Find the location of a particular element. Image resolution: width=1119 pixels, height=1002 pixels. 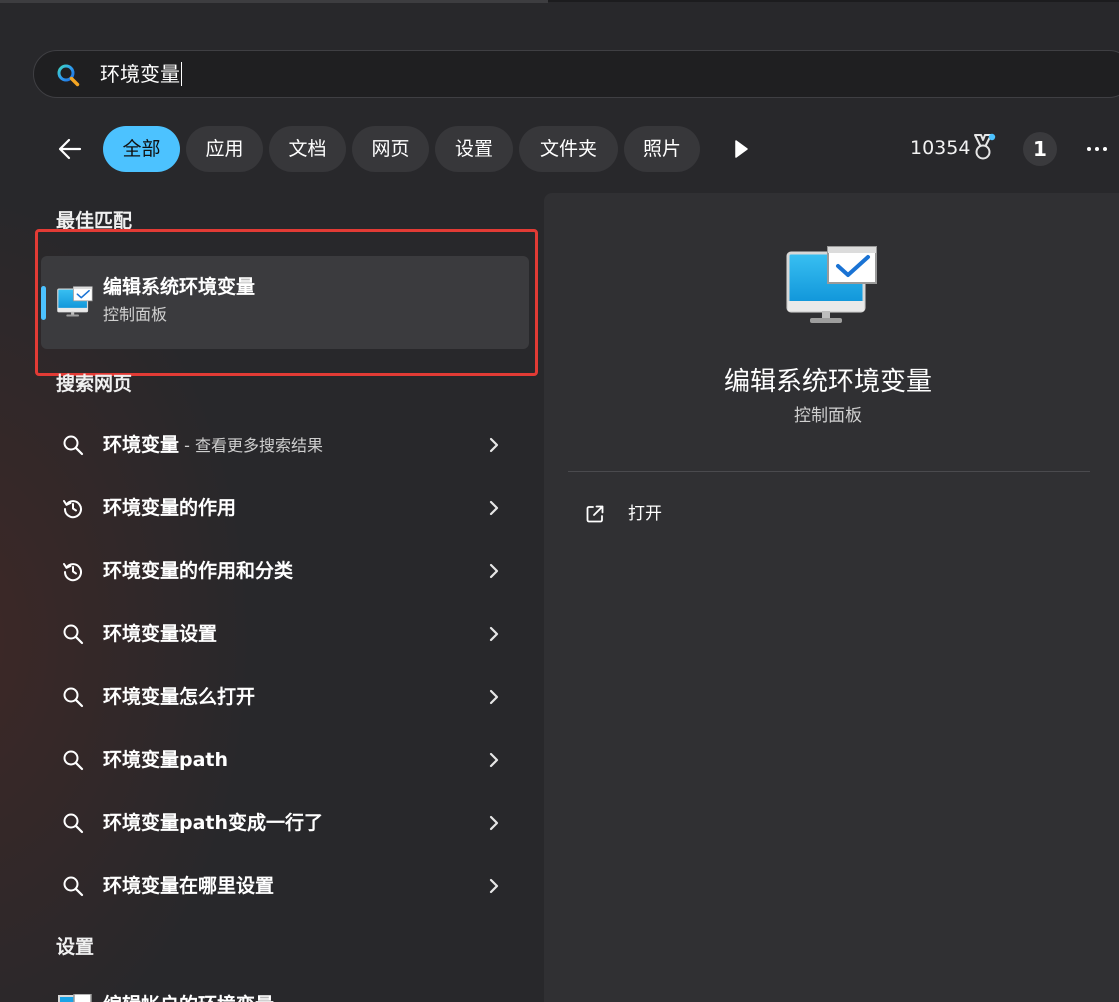

open-action-label: 打开 is located at coordinates (645, 514).